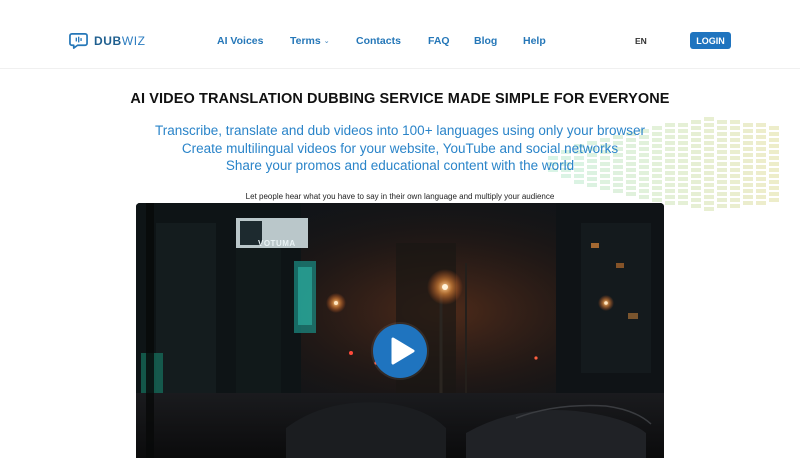  Describe the element at coordinates (485, 41) in the screenshot. I see `nav-blog: Blog` at that location.